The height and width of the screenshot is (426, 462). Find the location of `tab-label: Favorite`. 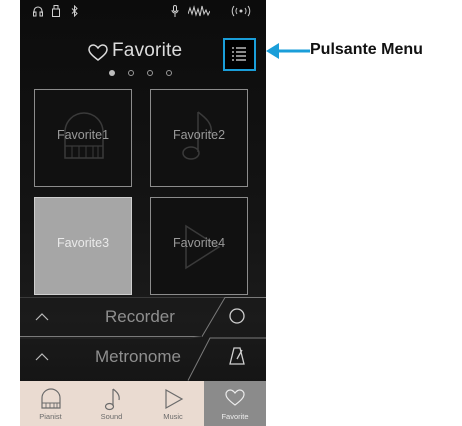

tab-label: Favorite is located at coordinates (235, 416).